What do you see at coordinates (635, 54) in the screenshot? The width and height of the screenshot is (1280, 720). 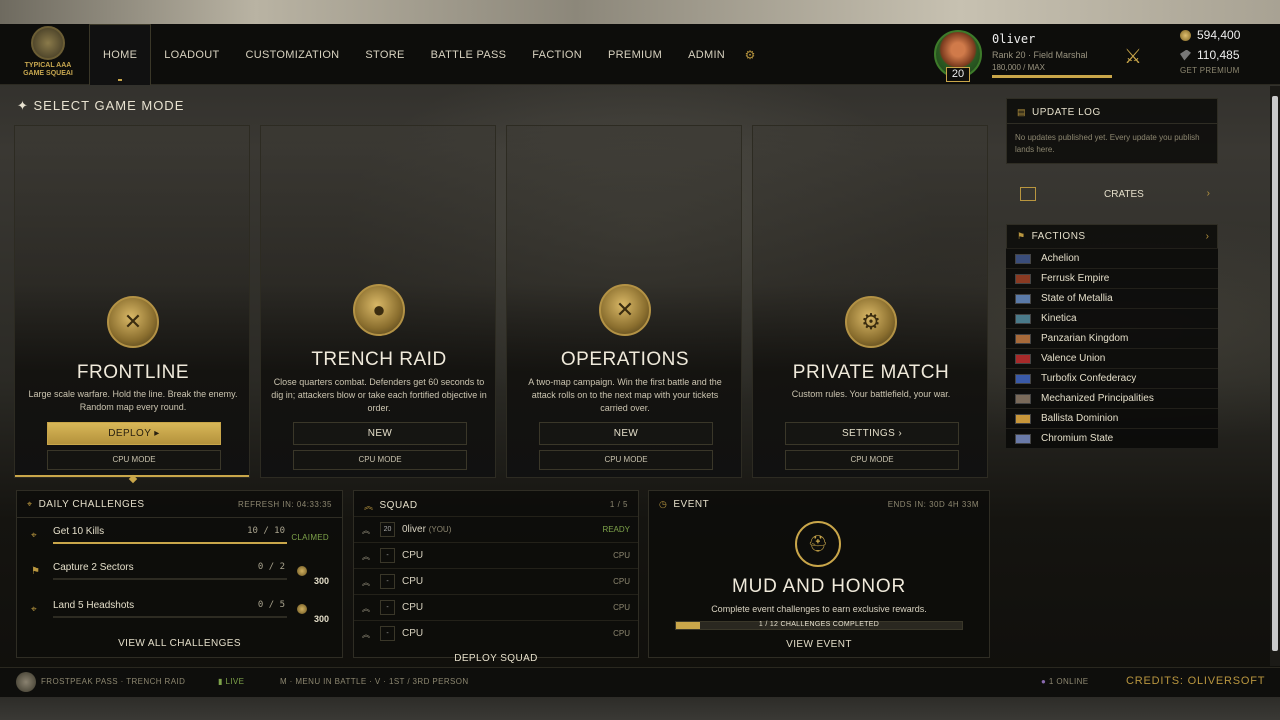 I see `nav-premium: PREMIUM` at bounding box center [635, 54].